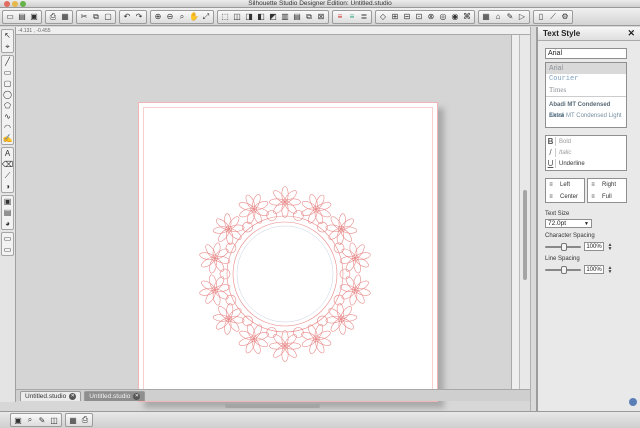 The height and width of the screenshot is (428, 640). I want to click on library-view-icon: ▤, so click(7, 212).